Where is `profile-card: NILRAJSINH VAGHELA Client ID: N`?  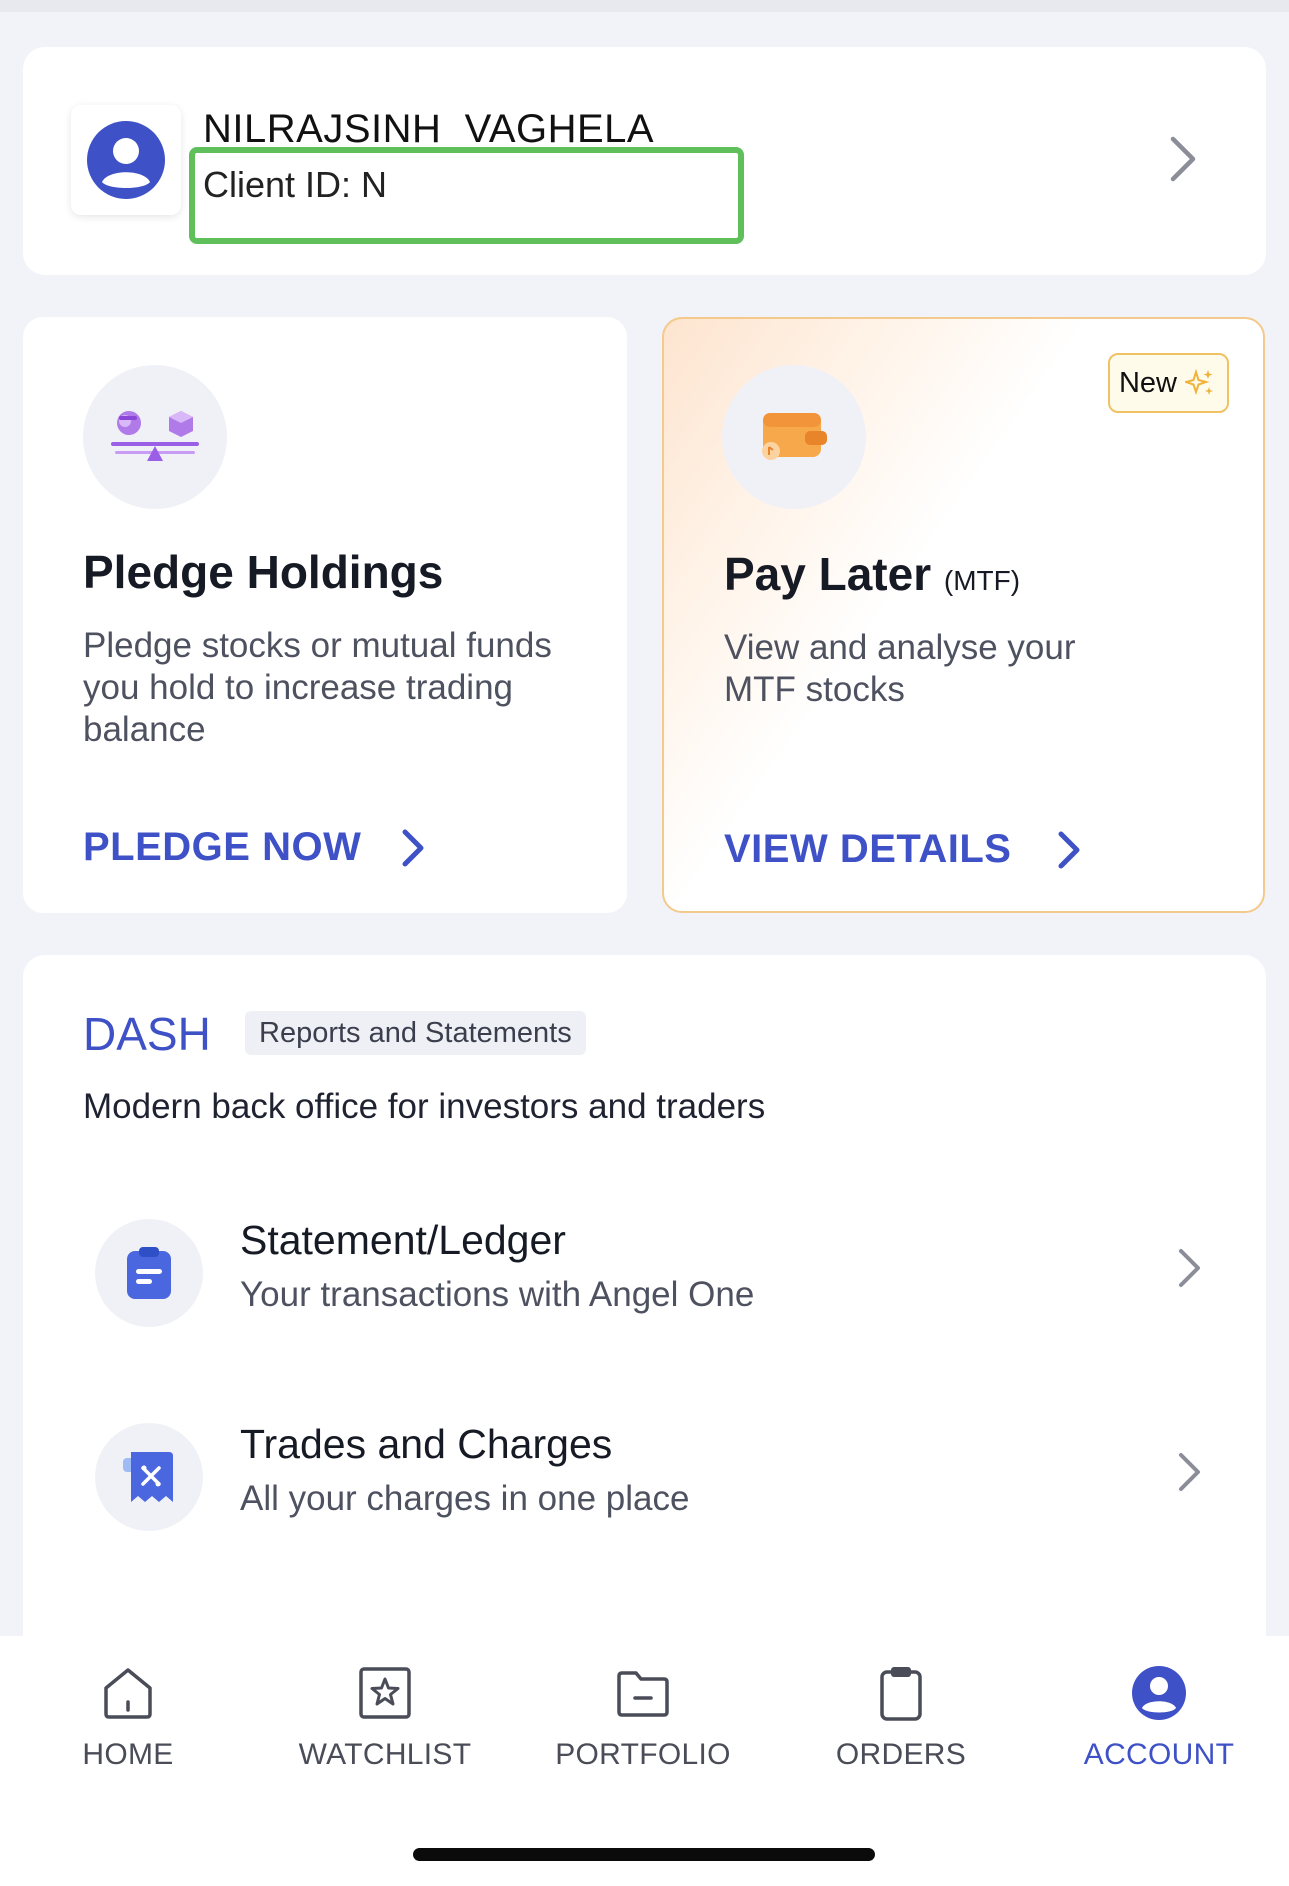 profile-card: NILRAJSINH VAGHELA Client ID: N is located at coordinates (644, 161).